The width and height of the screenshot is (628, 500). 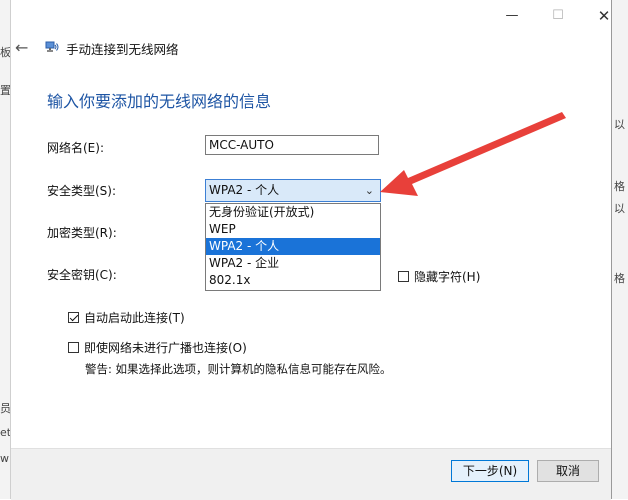 What do you see at coordinates (5, 249) in the screenshot?
I see `background-window-left` at bounding box center [5, 249].